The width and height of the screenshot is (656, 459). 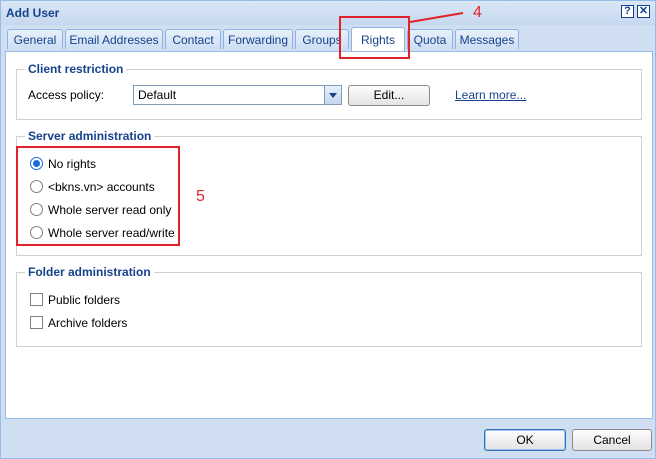 What do you see at coordinates (200, 196) in the screenshot?
I see `annotation-number-5: 5` at bounding box center [200, 196].